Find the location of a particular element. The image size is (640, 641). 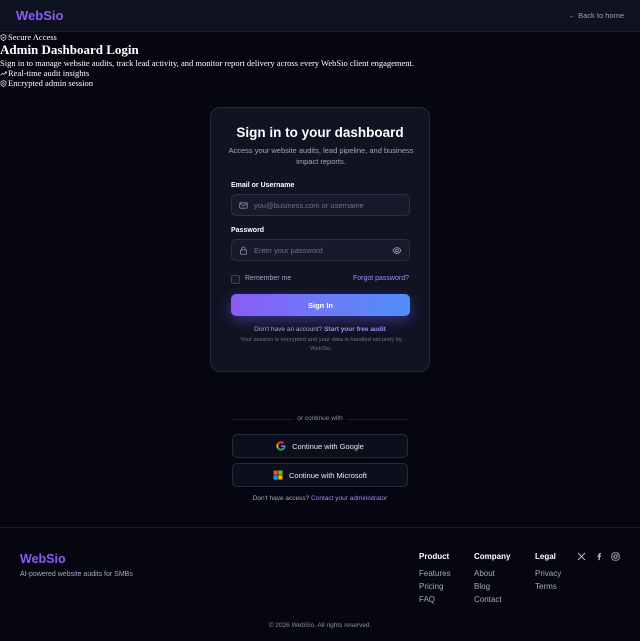

microsoft-icon is located at coordinates (278, 475).